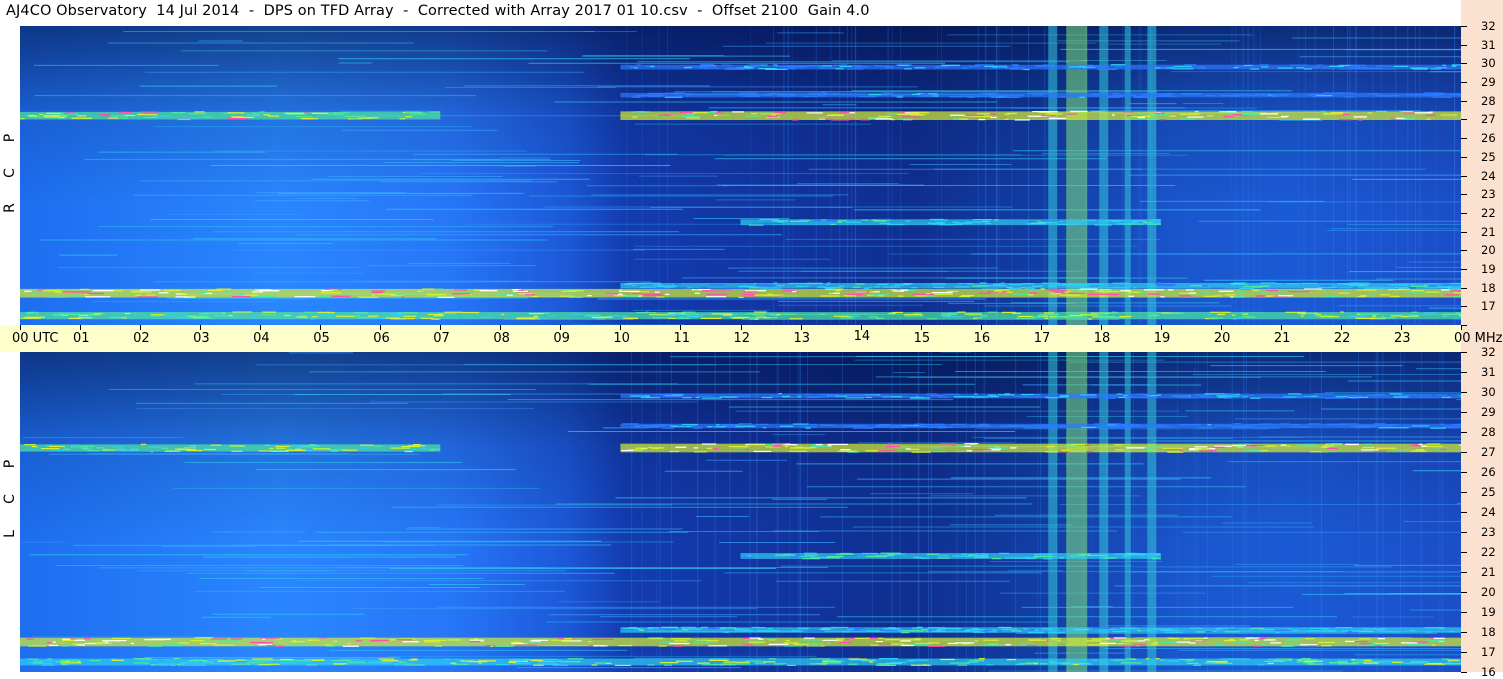  I want to click on freq-tick-label: 31, so click(1488, 44).